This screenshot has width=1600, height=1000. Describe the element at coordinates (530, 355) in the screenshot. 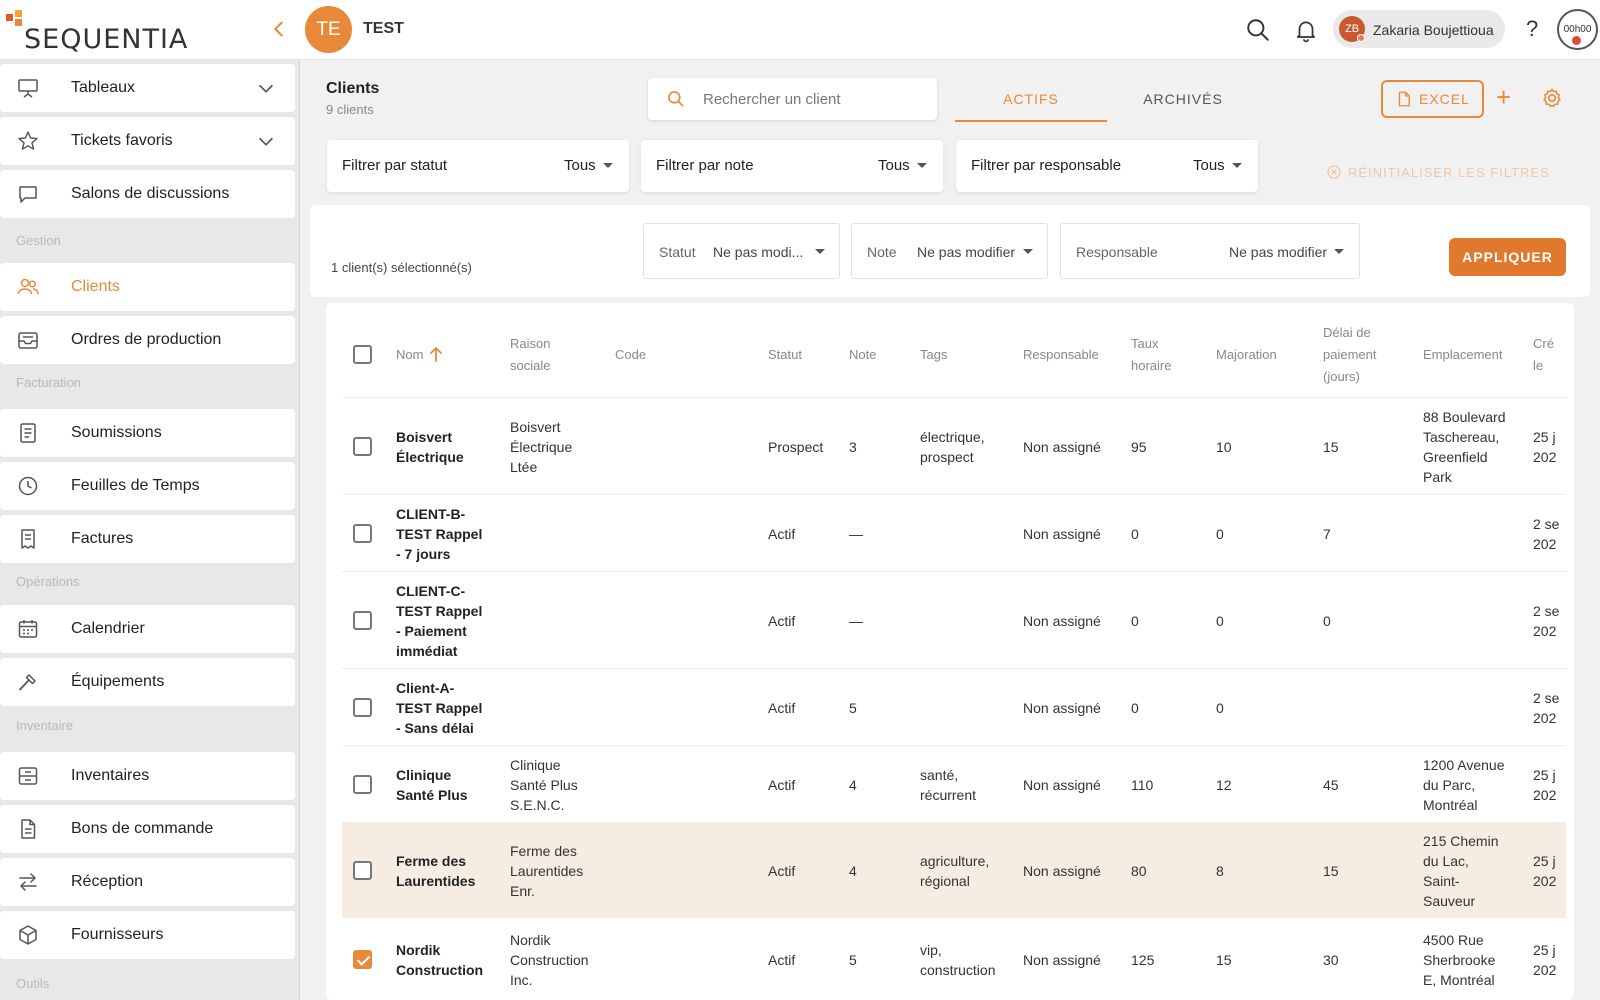

I see `column-header-raison-sociale: Raison sociale` at that location.